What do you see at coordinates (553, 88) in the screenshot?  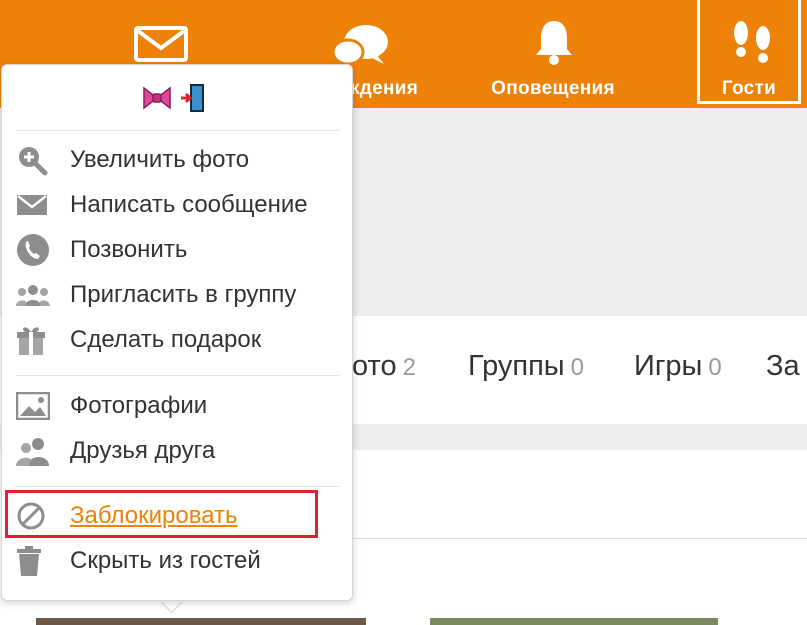 I see `nav-label-notifications: Оповещения` at bounding box center [553, 88].